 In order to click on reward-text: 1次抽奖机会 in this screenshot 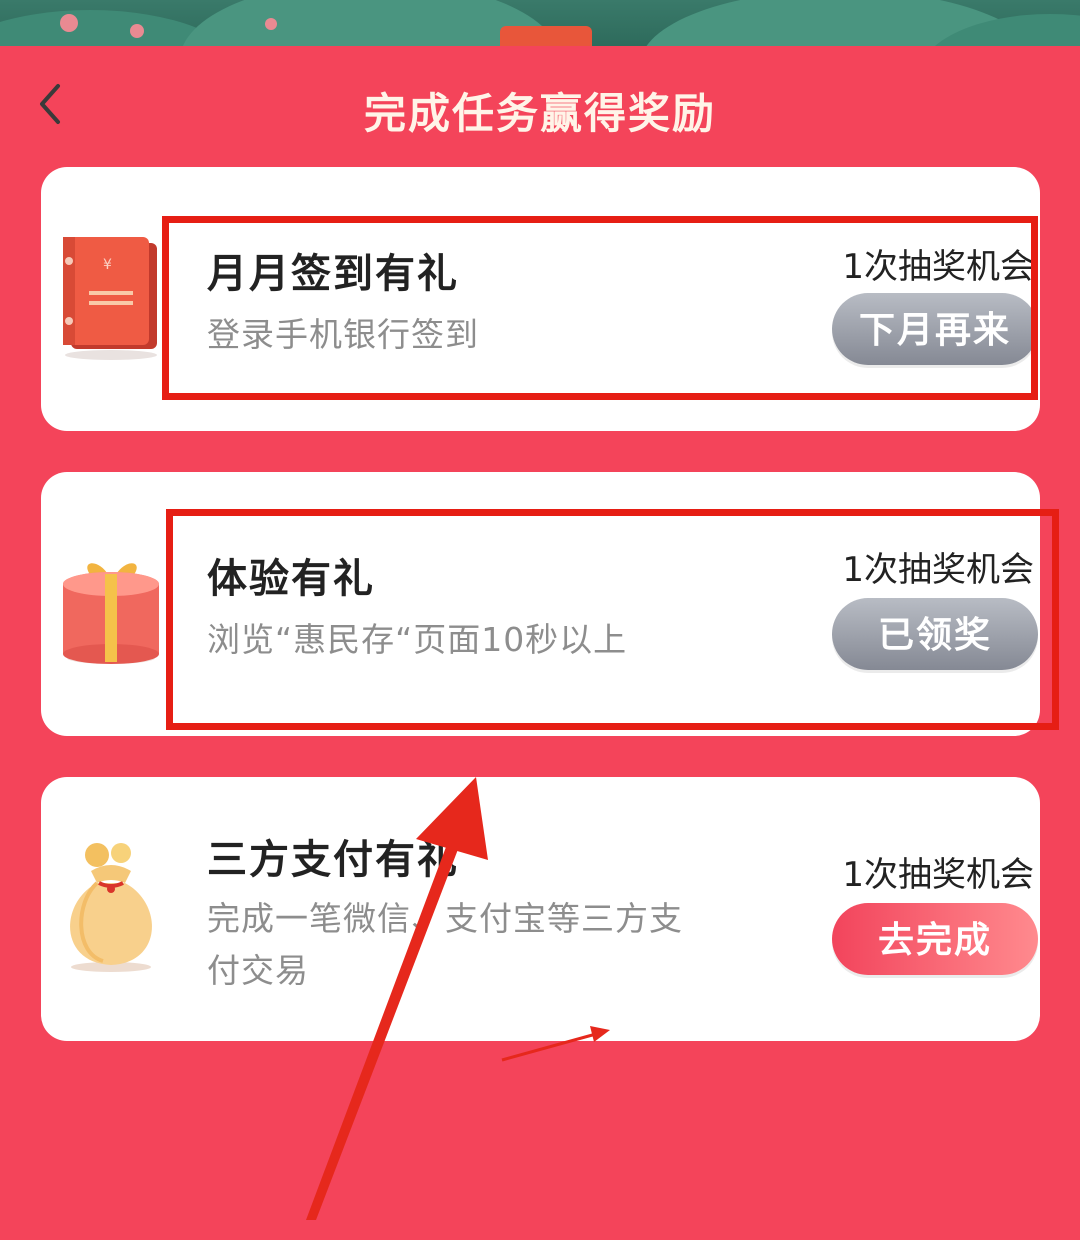, I will do `click(938, 875)`.